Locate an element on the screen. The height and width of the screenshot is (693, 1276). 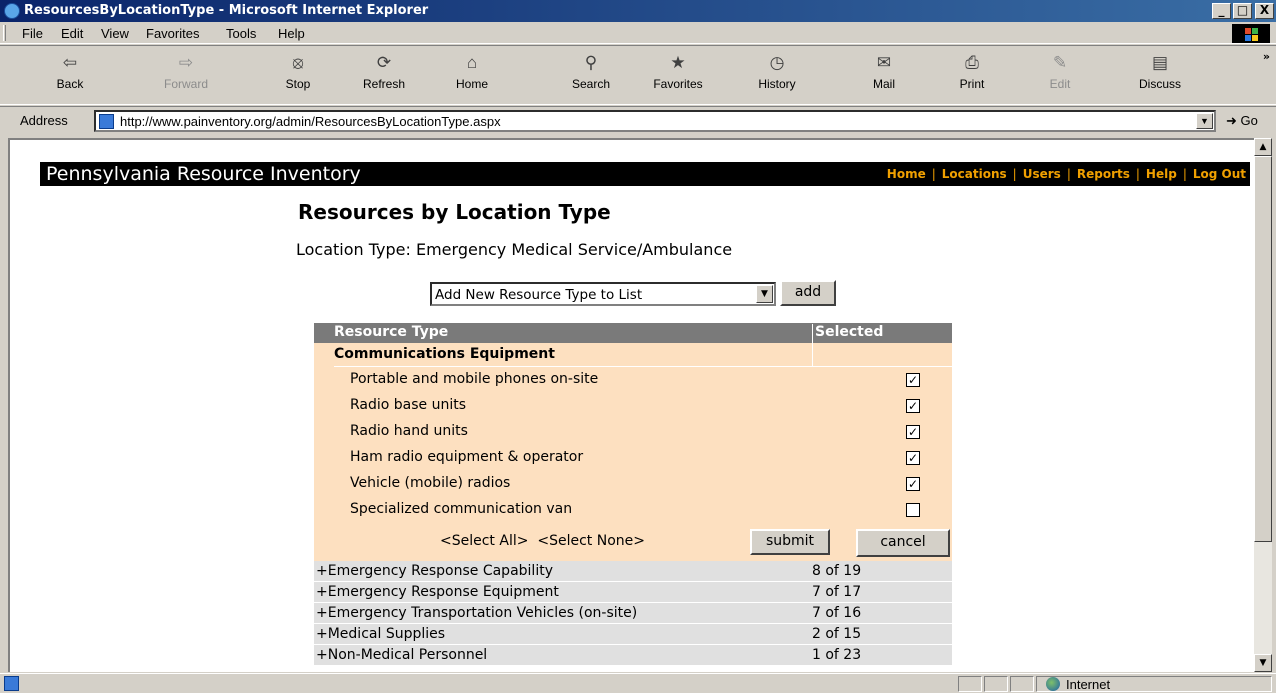
discuss-button: ▤ Discuss is located at coordinates (1160, 76).